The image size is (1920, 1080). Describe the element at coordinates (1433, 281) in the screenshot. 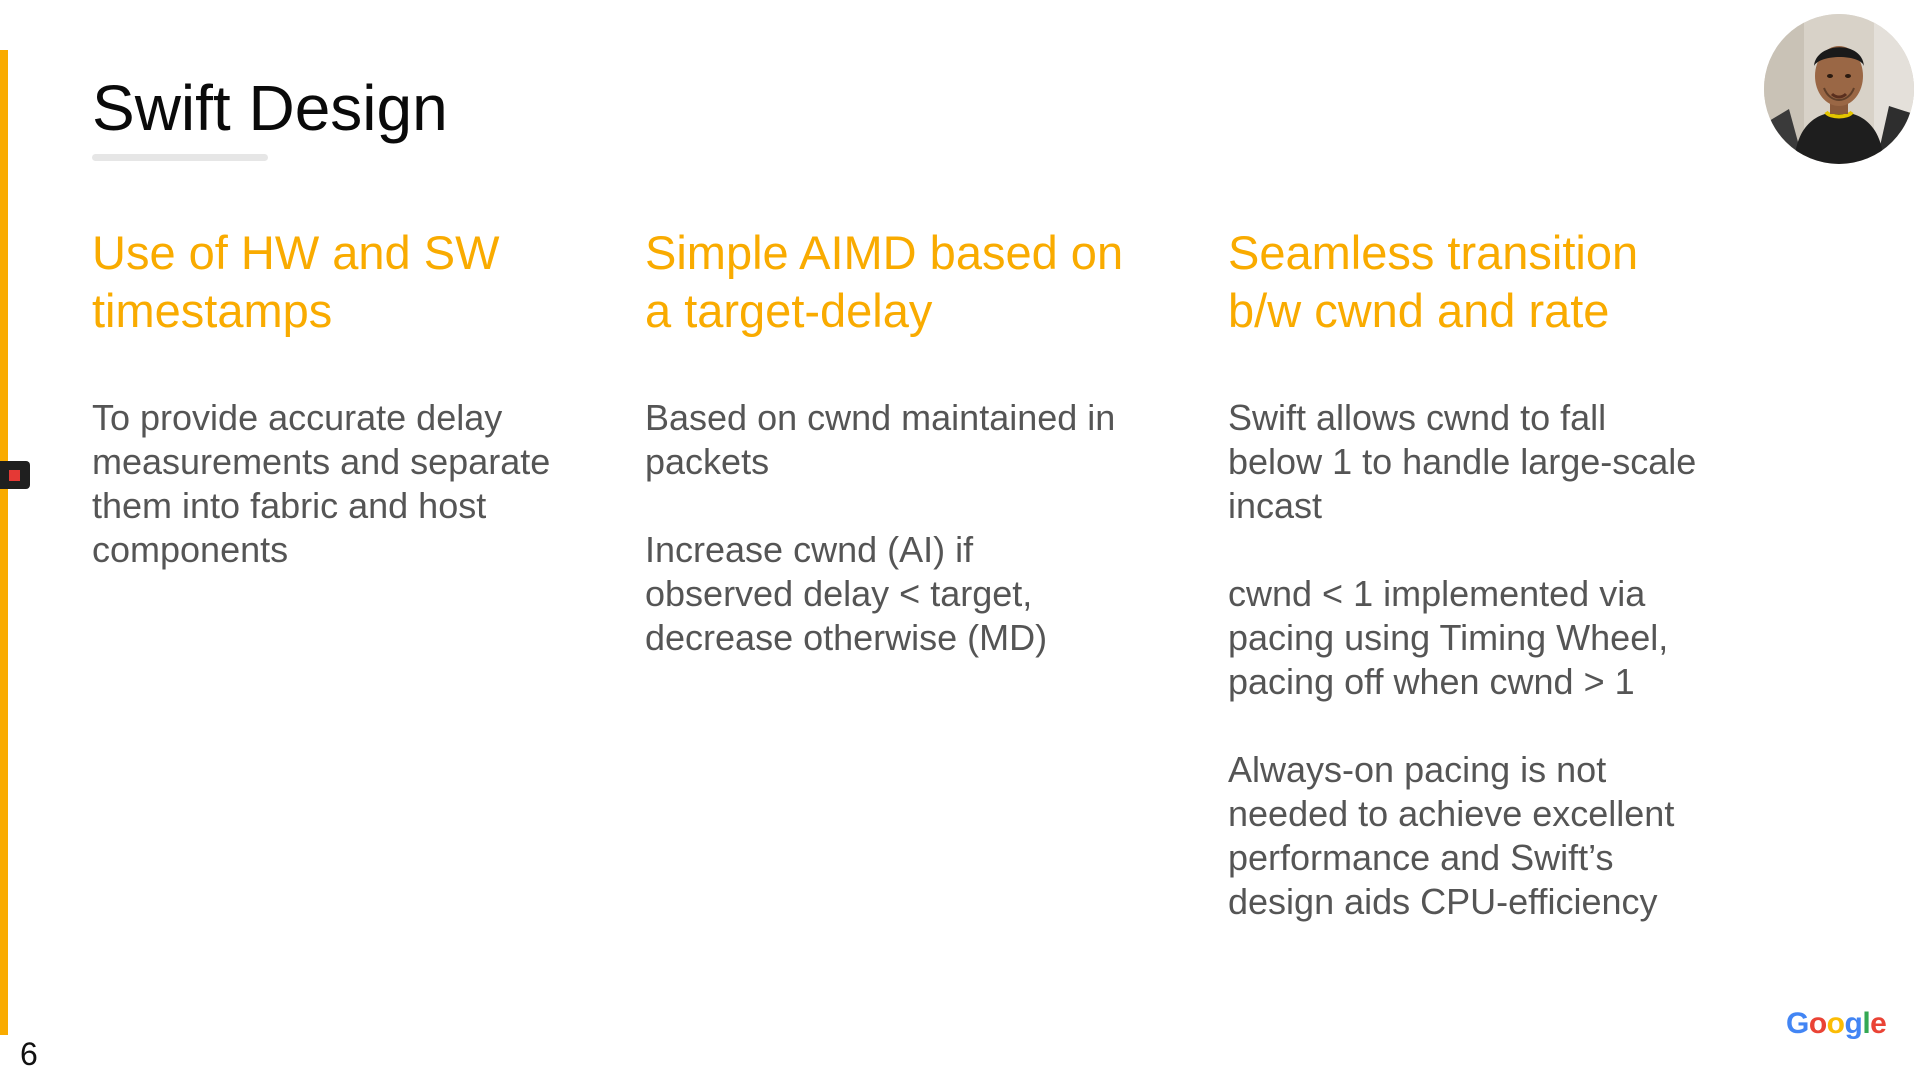

I see `column-heading: Seamless transition b/w cwnd and rate` at that location.